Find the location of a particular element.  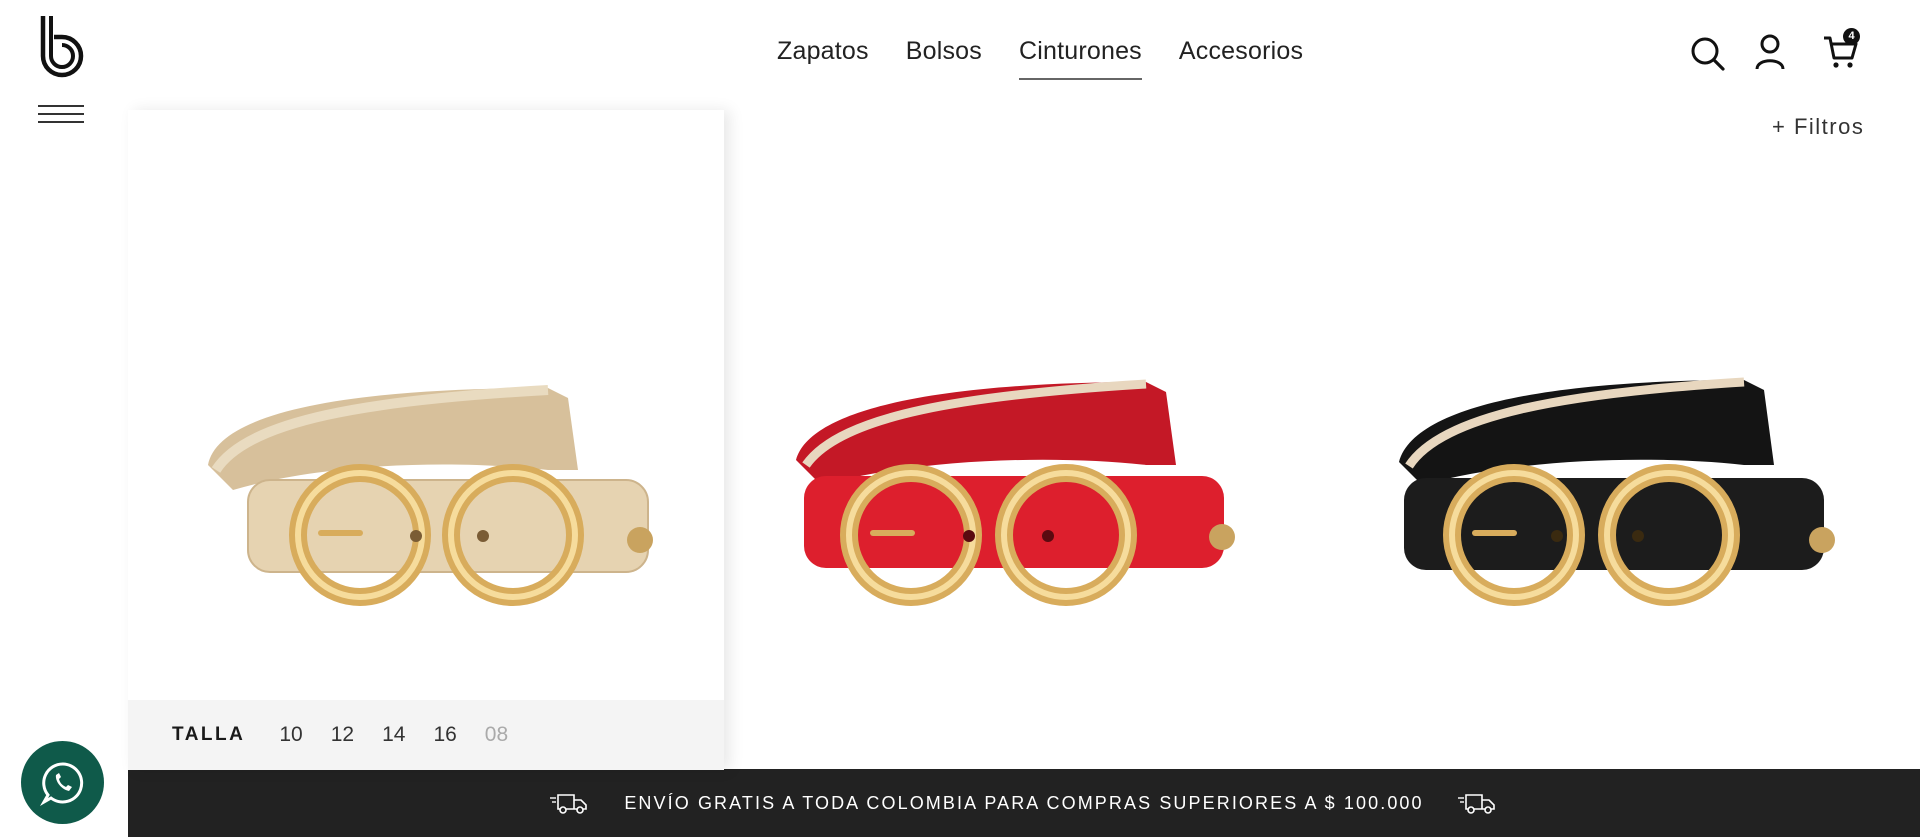

main-nav: Zapatos Bolsos Cinturones Accesorios is located at coordinates (1040, 59).